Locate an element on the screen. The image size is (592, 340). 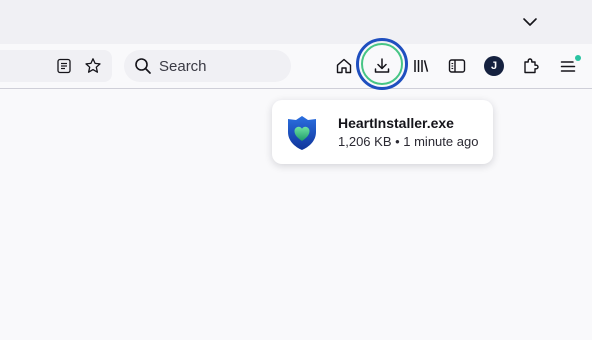
download-status: 1,206 KB • 1 minute ago is located at coordinates (408, 141).